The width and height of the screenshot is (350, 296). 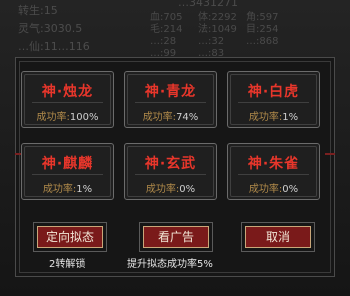 What do you see at coordinates (170, 164) in the screenshot?
I see `beast-name: 神·玄武` at bounding box center [170, 164].